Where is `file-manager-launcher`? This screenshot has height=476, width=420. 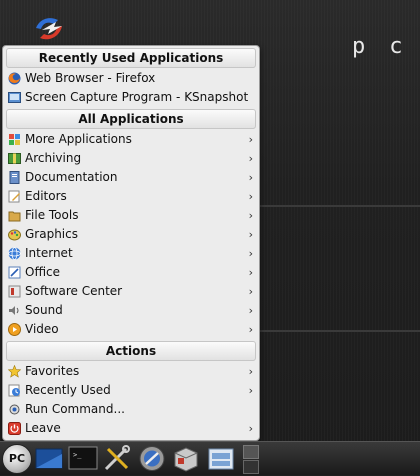
file-manager-launcher is located at coordinates (221, 458).